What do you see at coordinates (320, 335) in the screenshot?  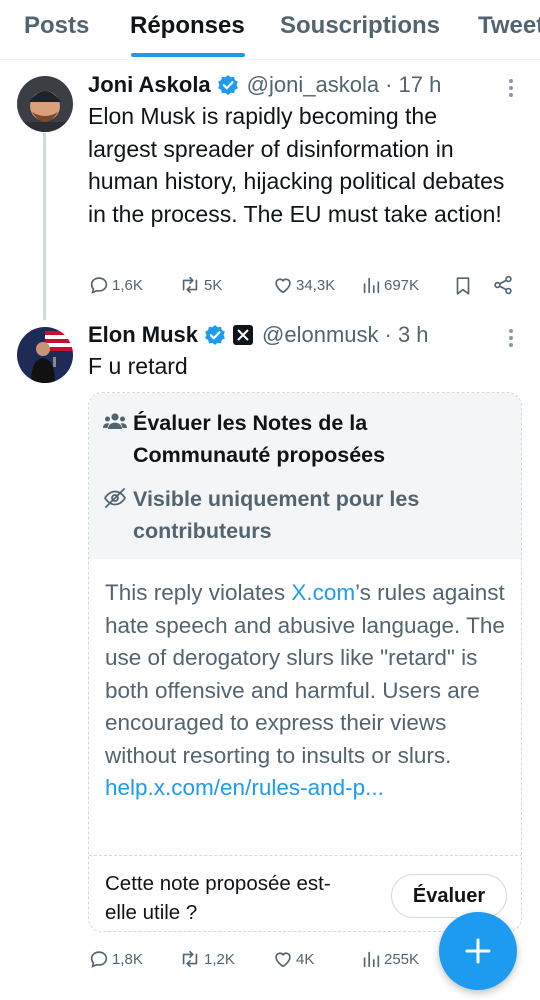 I see `author-handle: @elonmusk` at bounding box center [320, 335].